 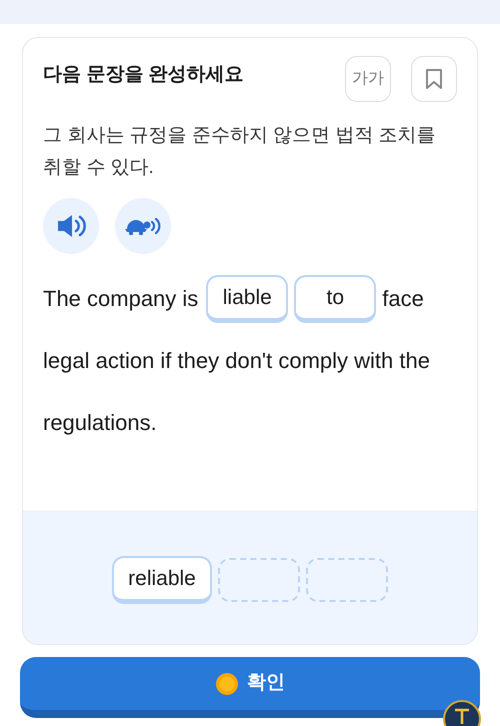 What do you see at coordinates (100, 423) in the screenshot?
I see `sentence-text: regulations.` at bounding box center [100, 423].